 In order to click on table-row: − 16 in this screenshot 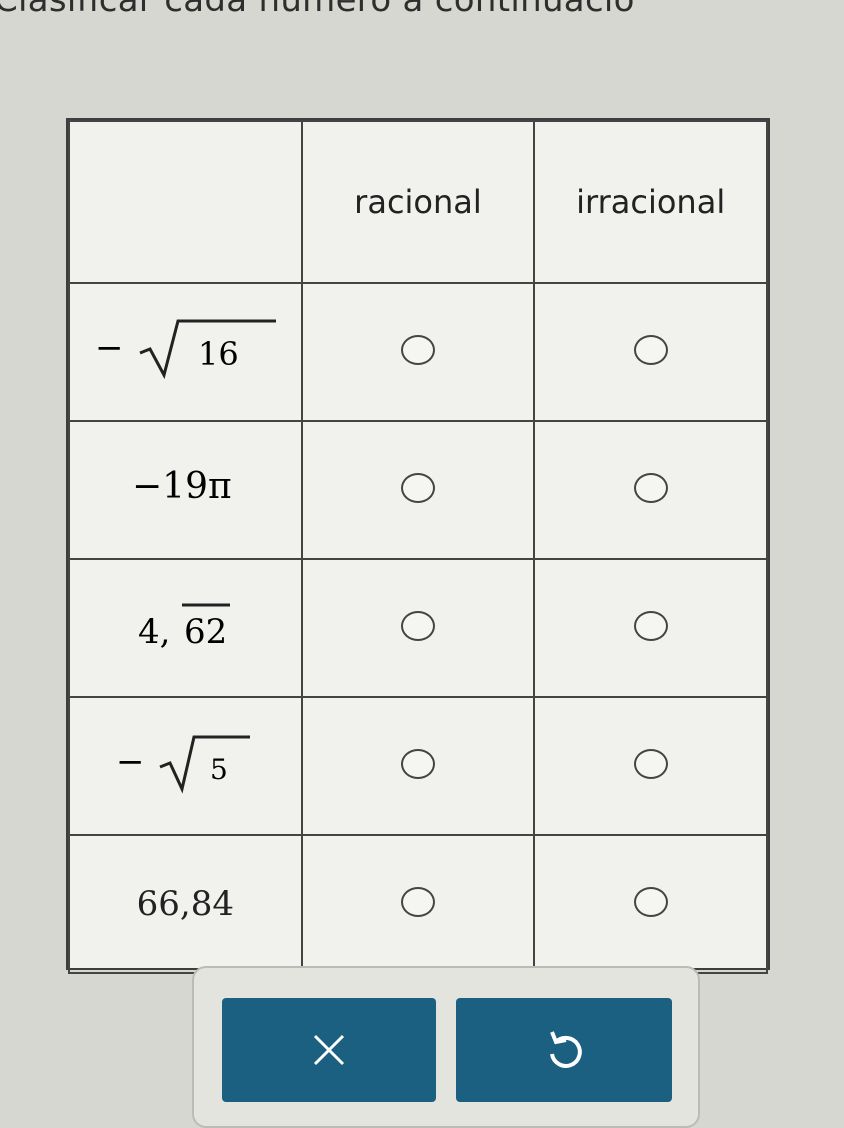, I will do `click(418, 352)`.